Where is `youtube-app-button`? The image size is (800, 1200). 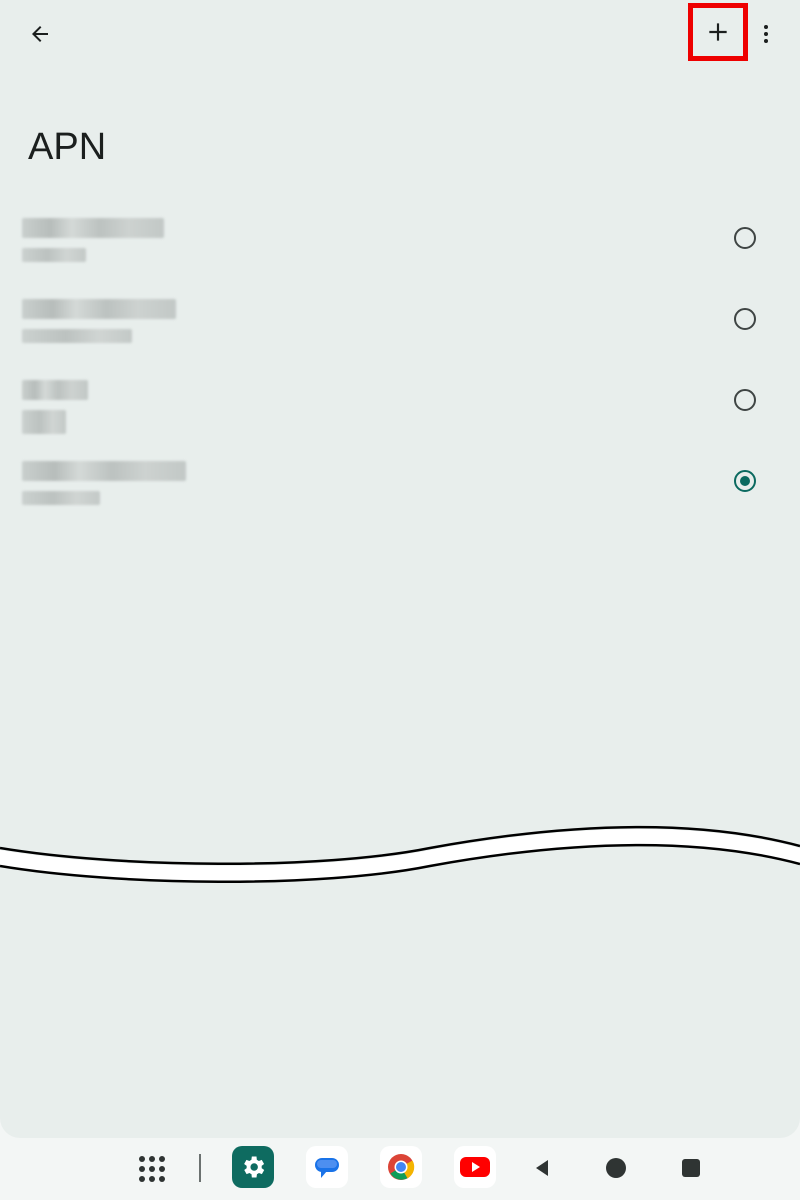
youtube-app-button is located at coordinates (475, 1167).